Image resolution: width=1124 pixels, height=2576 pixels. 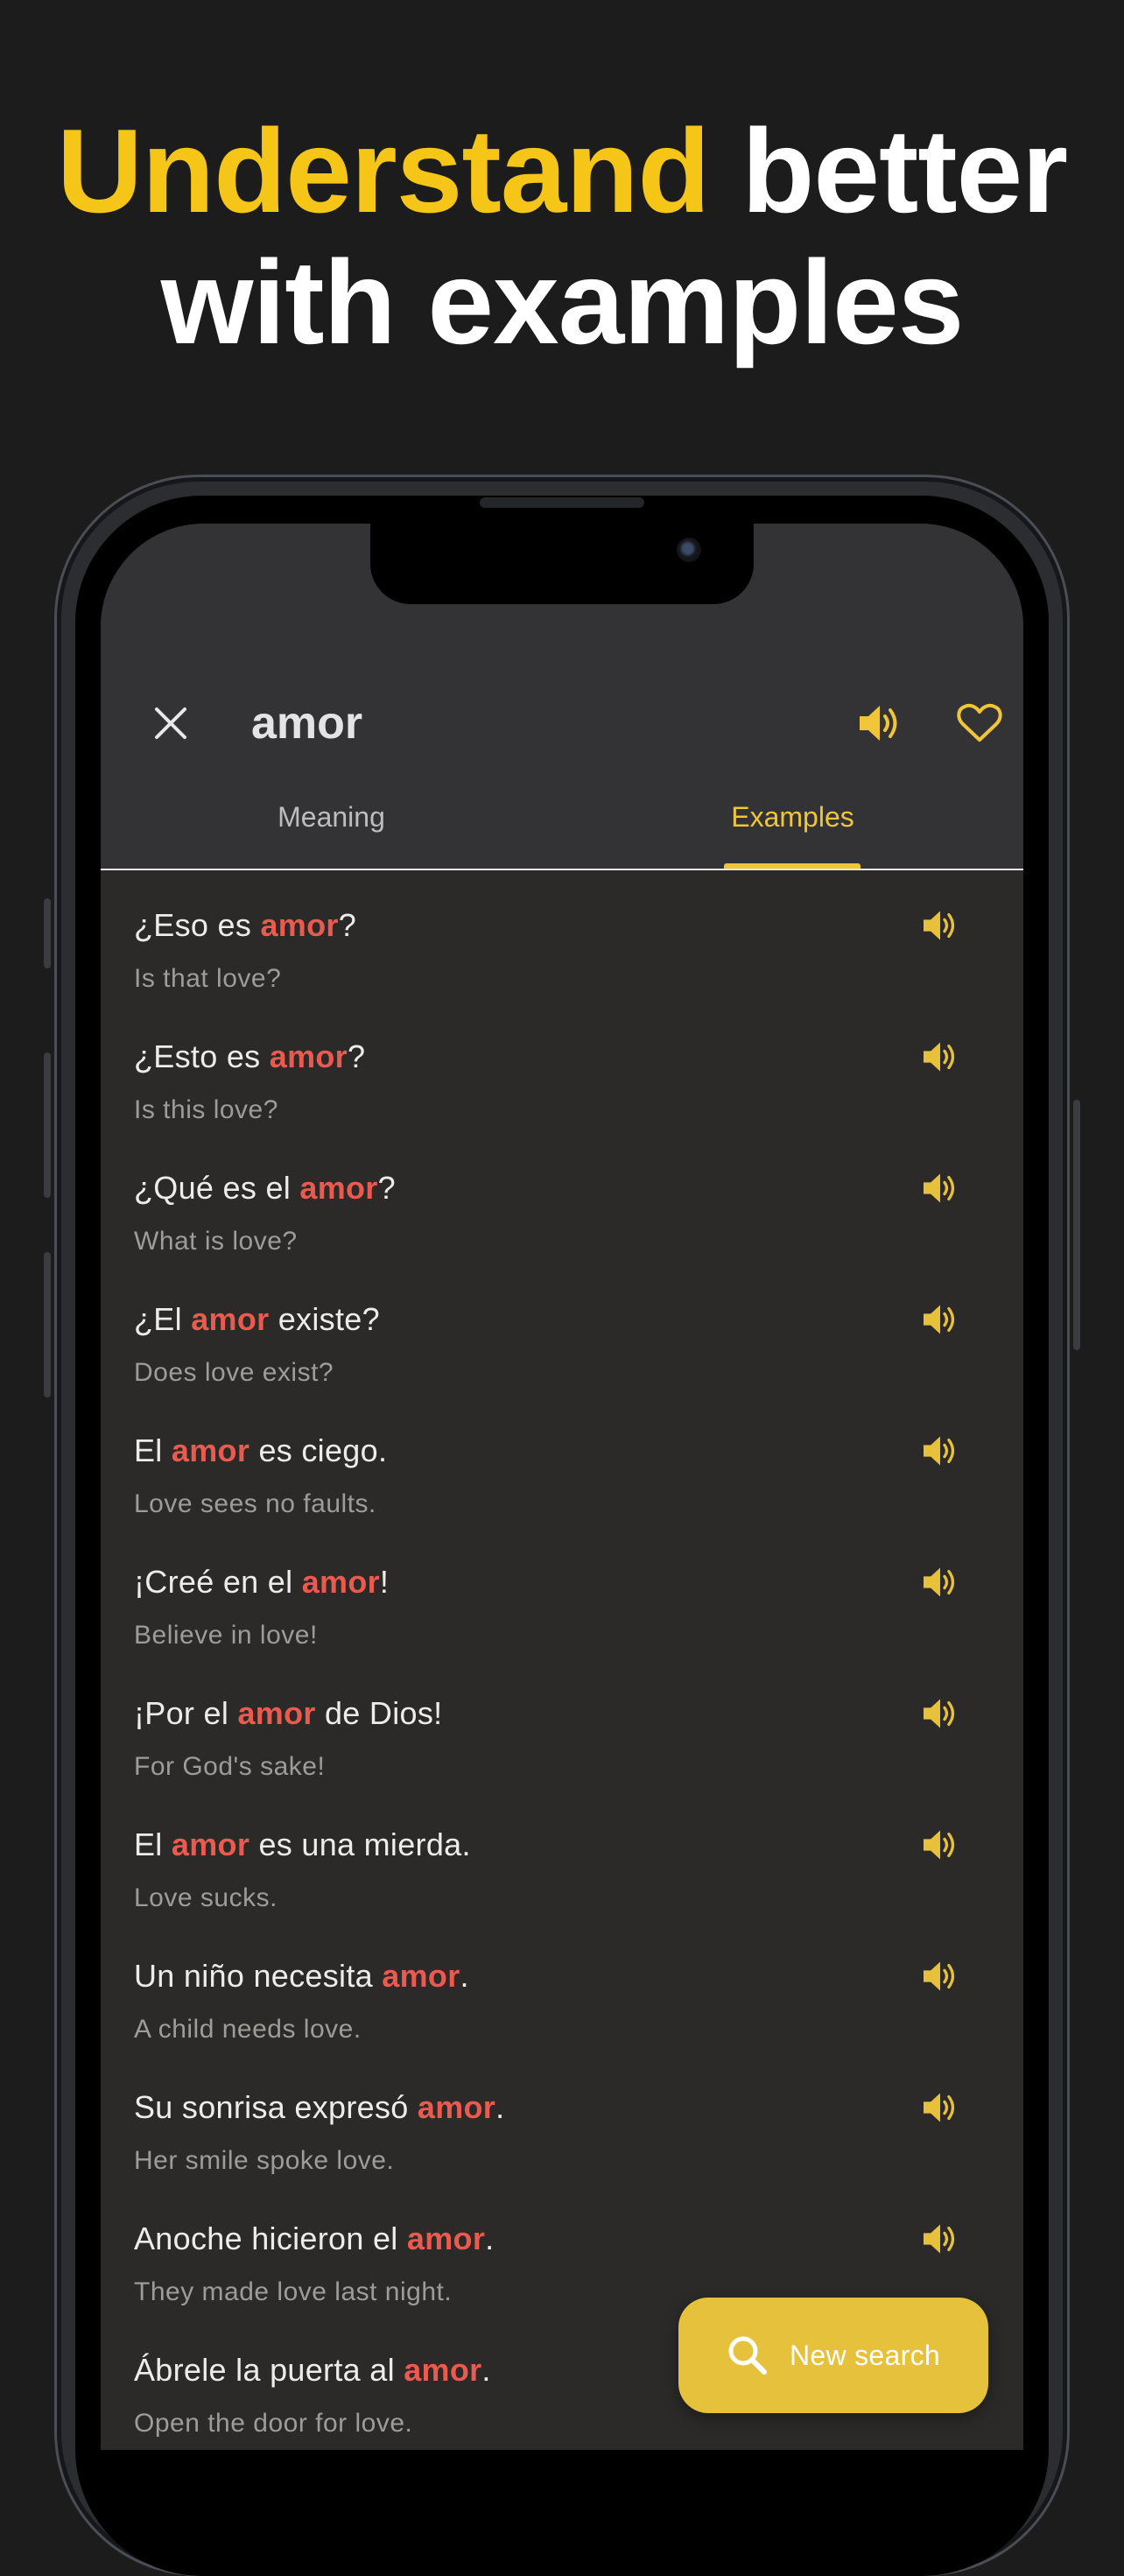 What do you see at coordinates (562, 869) in the screenshot?
I see `tab-divider` at bounding box center [562, 869].